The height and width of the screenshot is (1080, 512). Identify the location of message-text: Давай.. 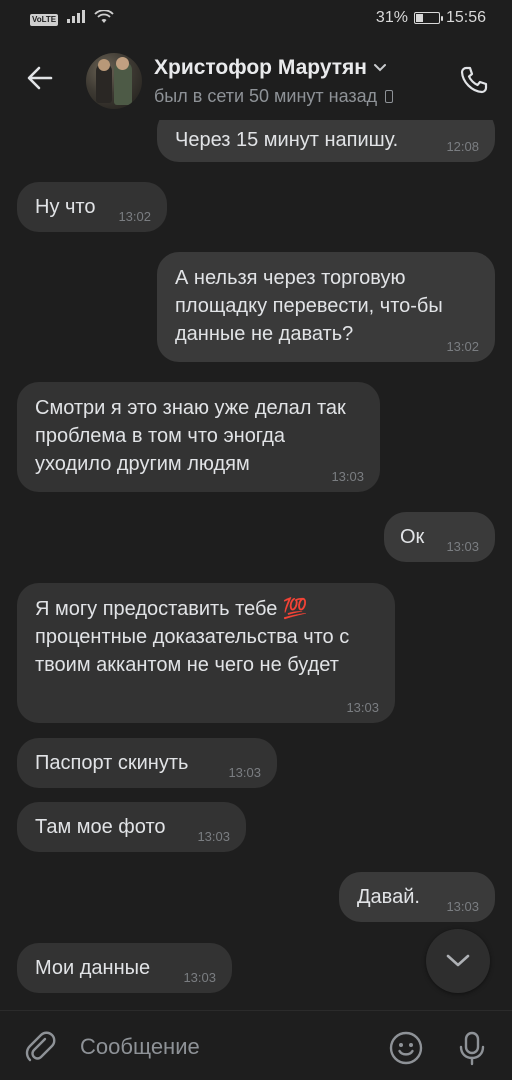
(388, 897).